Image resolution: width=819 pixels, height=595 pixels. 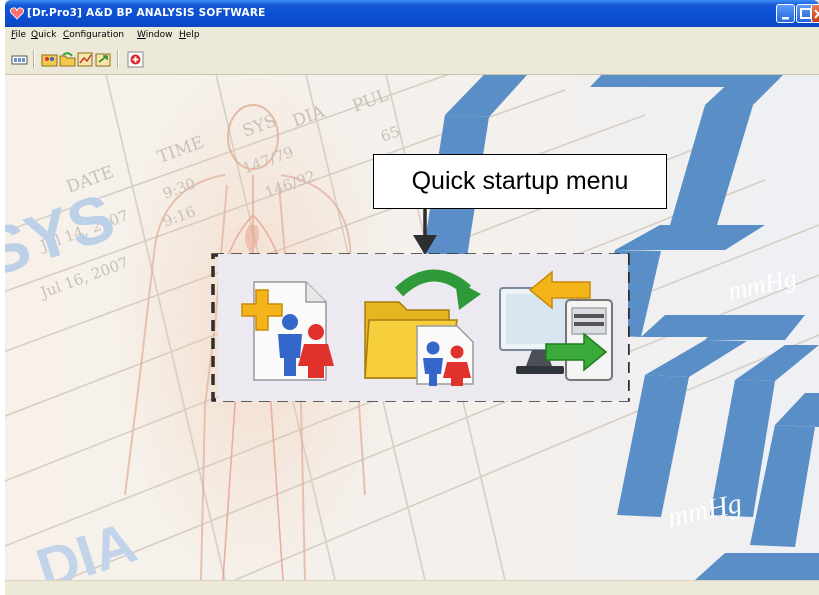 What do you see at coordinates (412, 36) in the screenshot?
I see `menu-bar: File Quick Configuration Window Help` at bounding box center [412, 36].